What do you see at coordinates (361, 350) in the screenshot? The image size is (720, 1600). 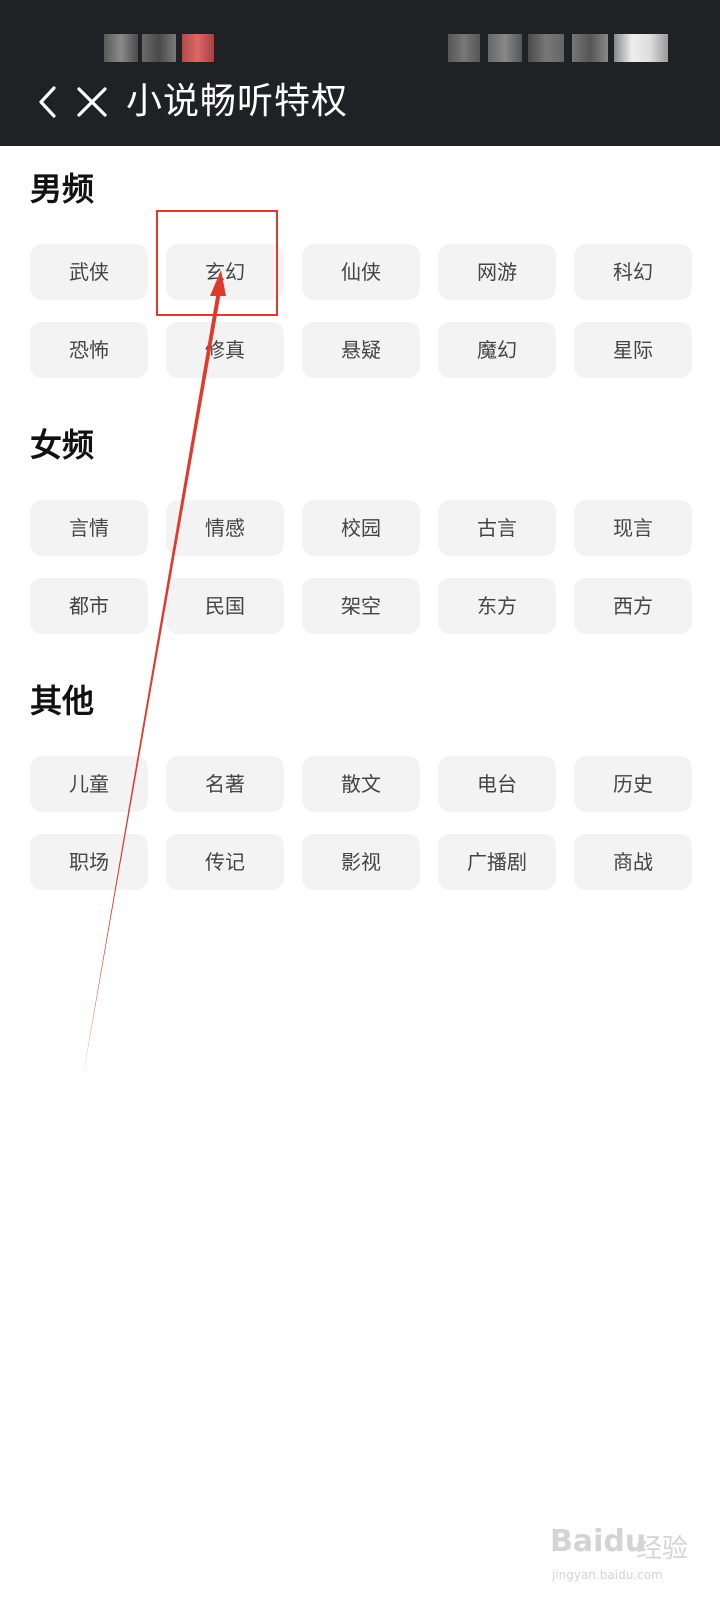 I see `category-chip: 悬疑` at bounding box center [361, 350].